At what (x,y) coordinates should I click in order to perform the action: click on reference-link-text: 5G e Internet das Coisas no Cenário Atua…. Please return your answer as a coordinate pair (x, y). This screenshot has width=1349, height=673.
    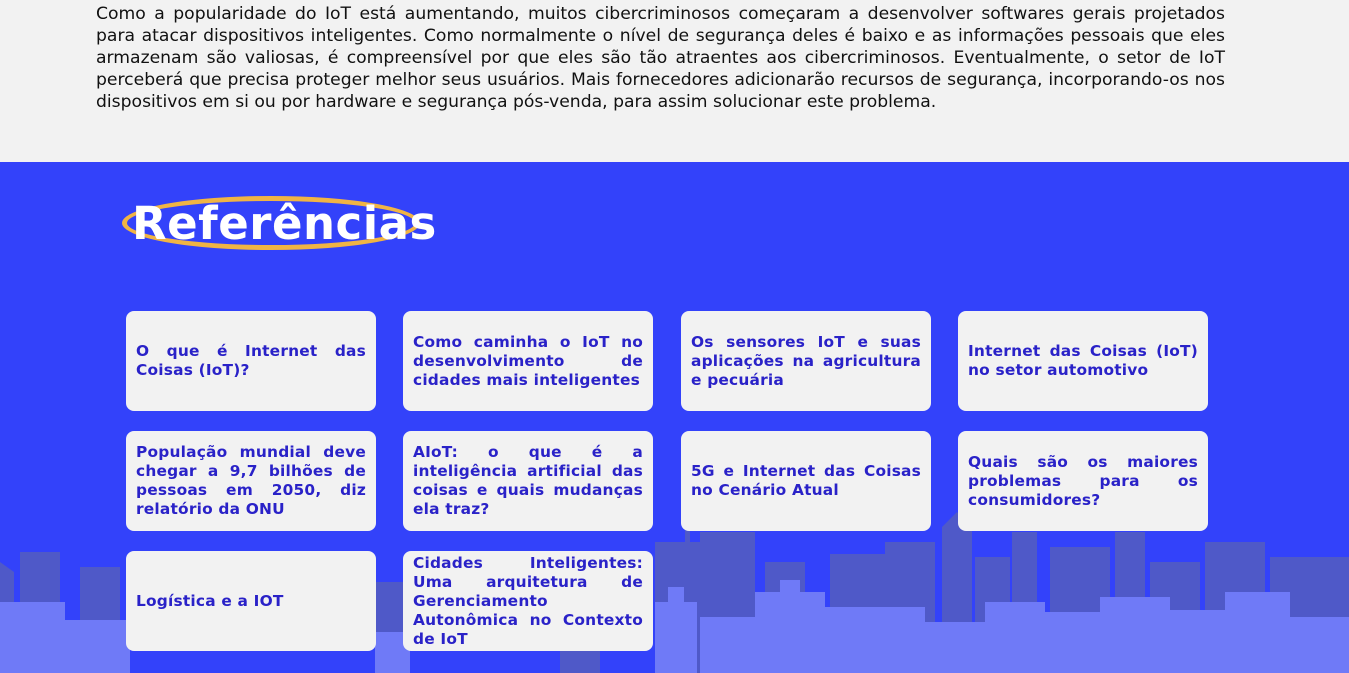
    Looking at the image, I should click on (806, 481).